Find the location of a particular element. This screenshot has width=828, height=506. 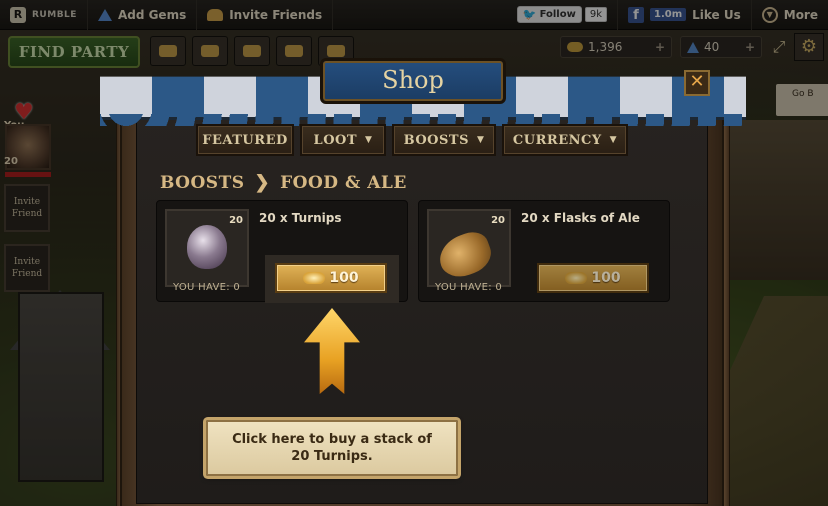

tab-boosts: BOOSTS ▼ is located at coordinates (444, 140).